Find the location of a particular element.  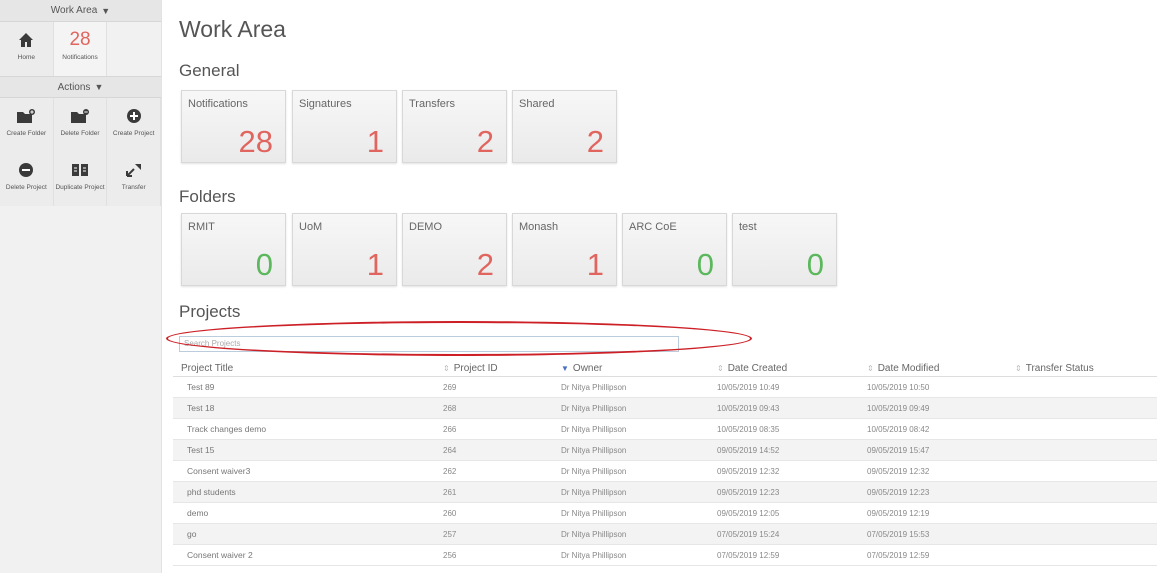

date-created-cell: 07/05/2019 15:24 is located at coordinates (748, 534).